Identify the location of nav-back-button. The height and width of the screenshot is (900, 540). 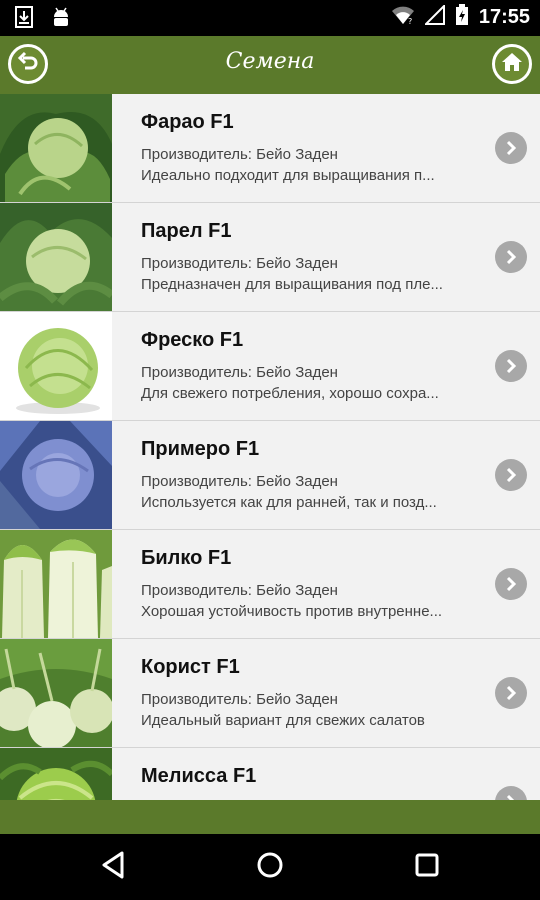
(113, 867).